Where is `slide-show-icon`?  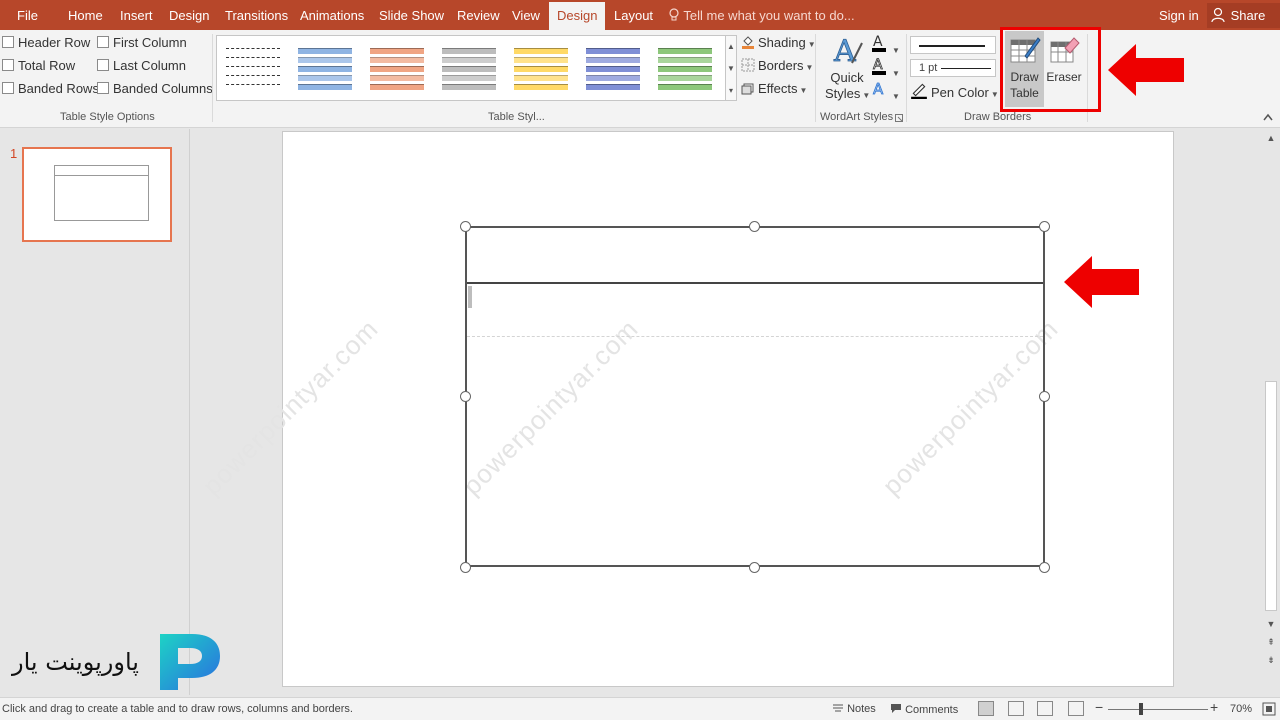
slide-show-icon is located at coordinates (1076, 708).